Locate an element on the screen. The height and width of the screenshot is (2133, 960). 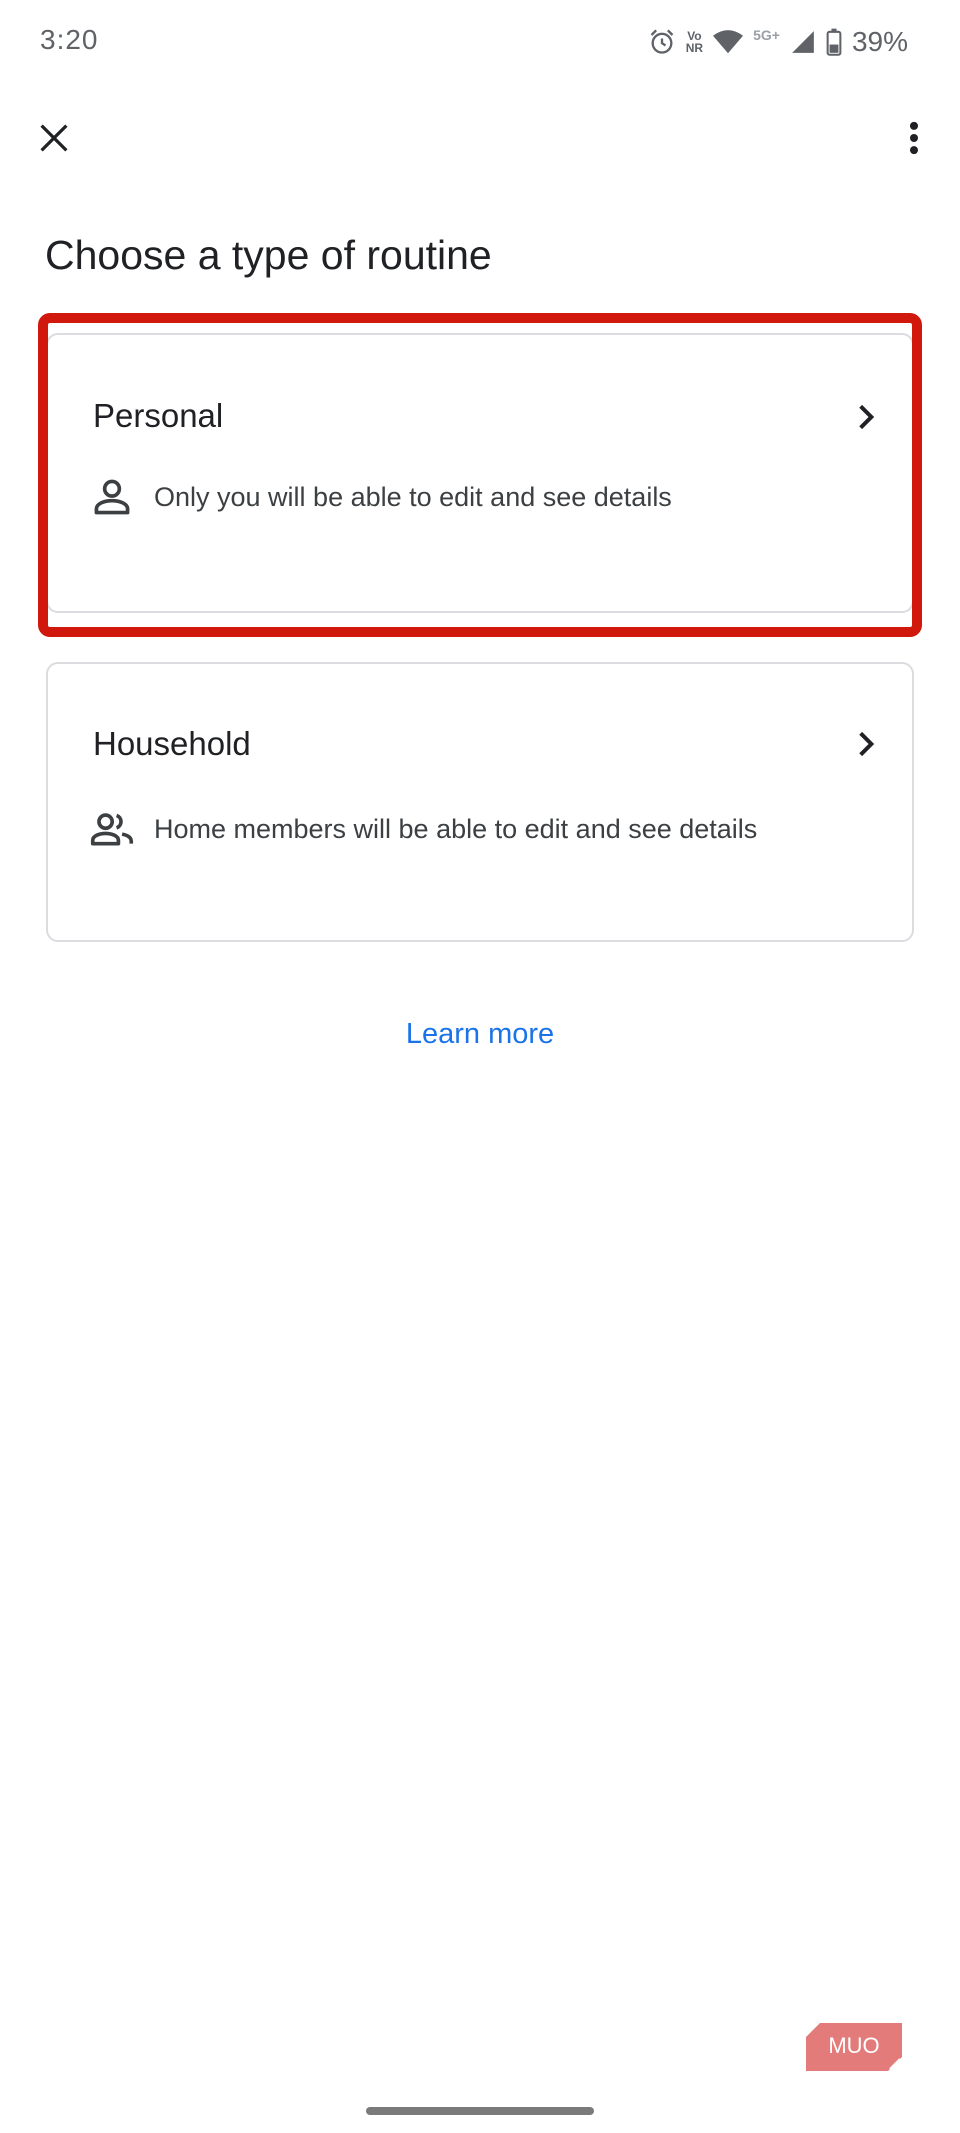
watermark-text: MUO is located at coordinates (853, 2045).